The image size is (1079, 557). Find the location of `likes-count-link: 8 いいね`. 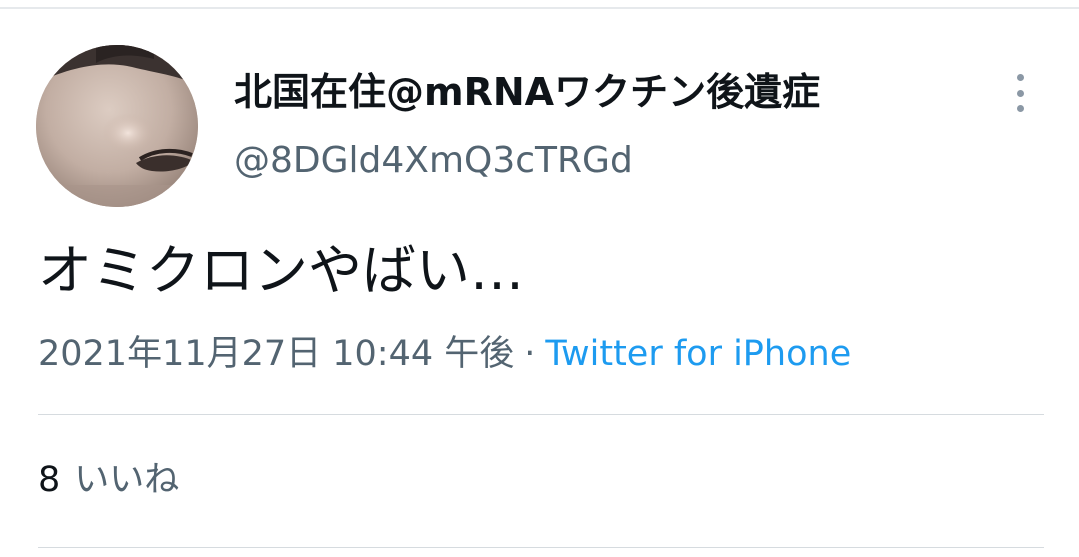

likes-count-link: 8 いいね is located at coordinates (108, 480).